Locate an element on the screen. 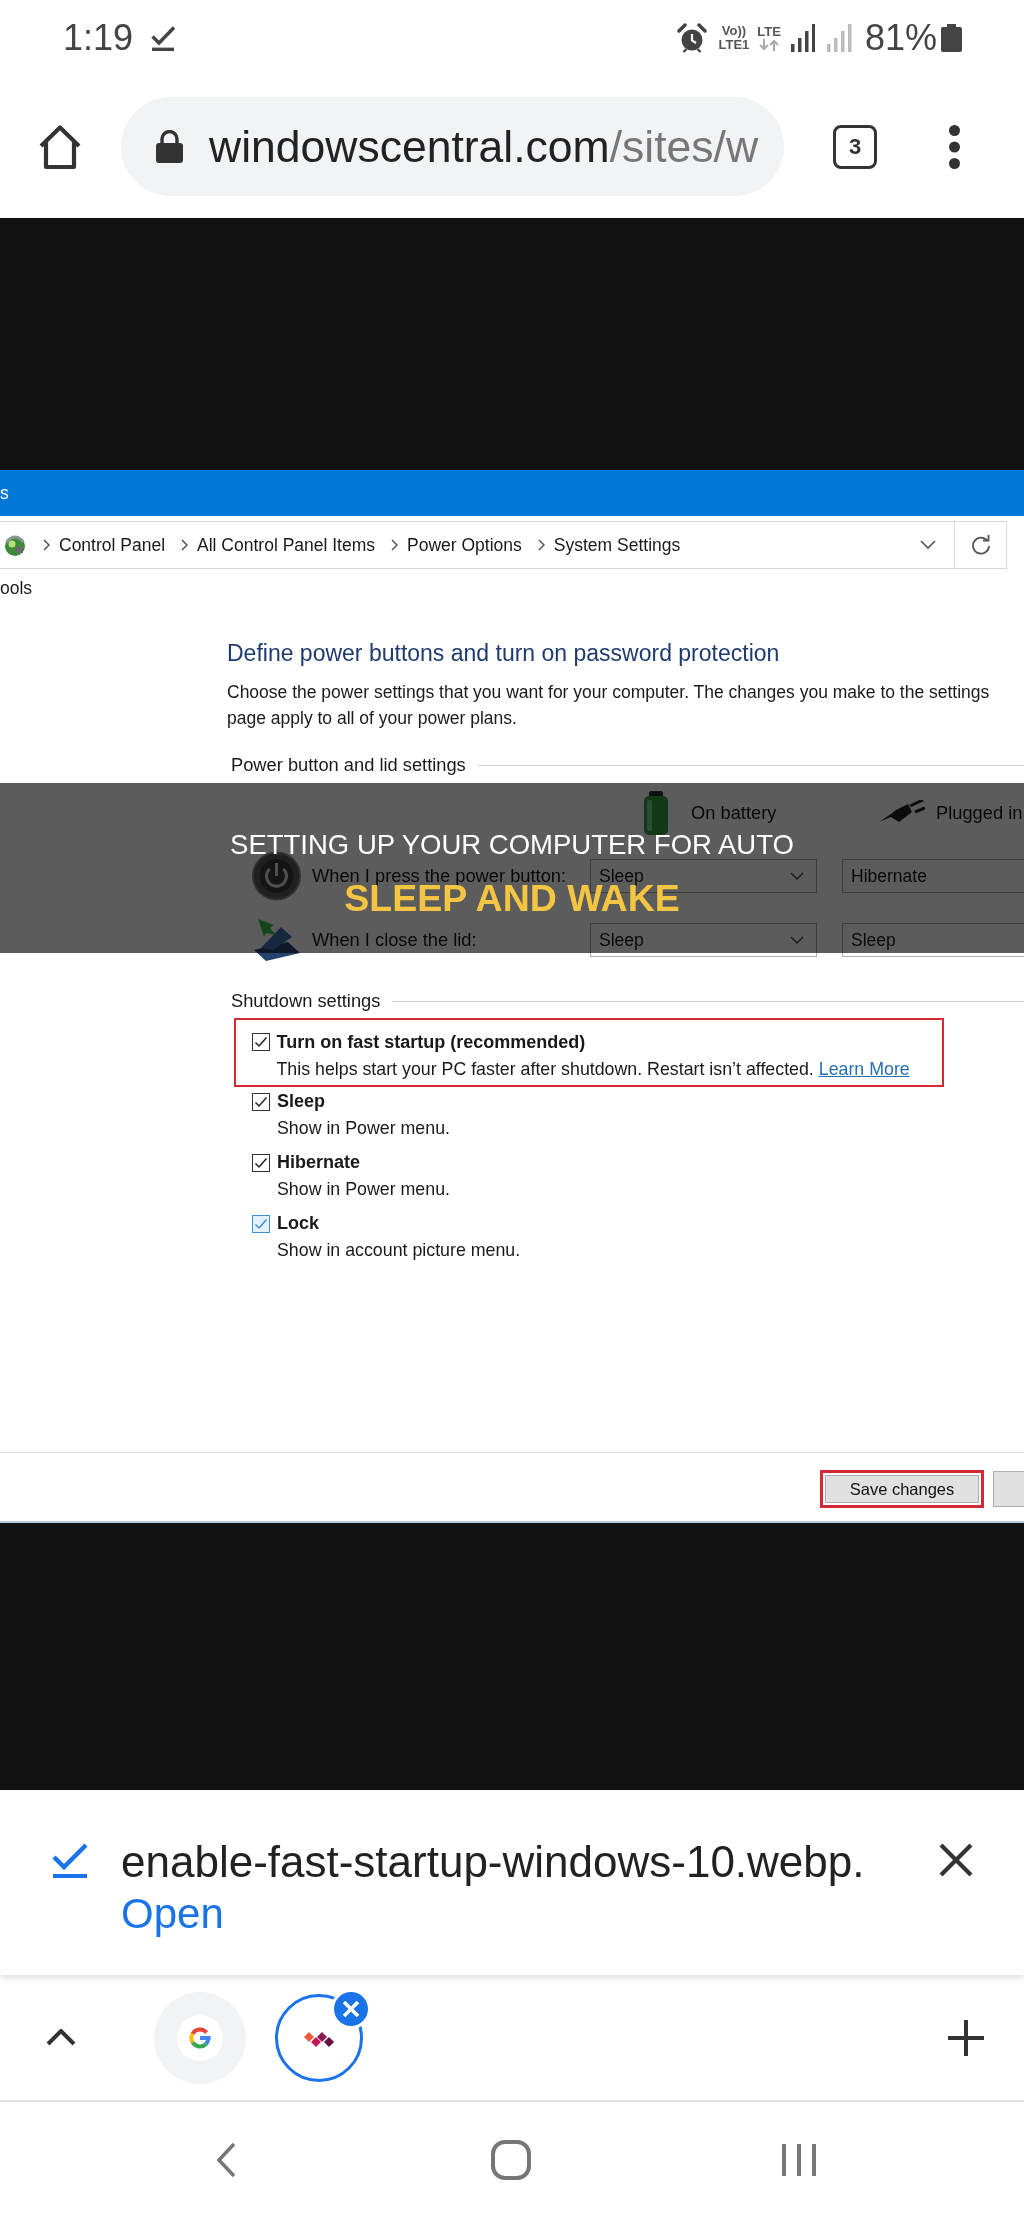 Image resolution: width=1024 pixels, height=2218 pixels. network-type-label: LTE is located at coordinates (769, 31).